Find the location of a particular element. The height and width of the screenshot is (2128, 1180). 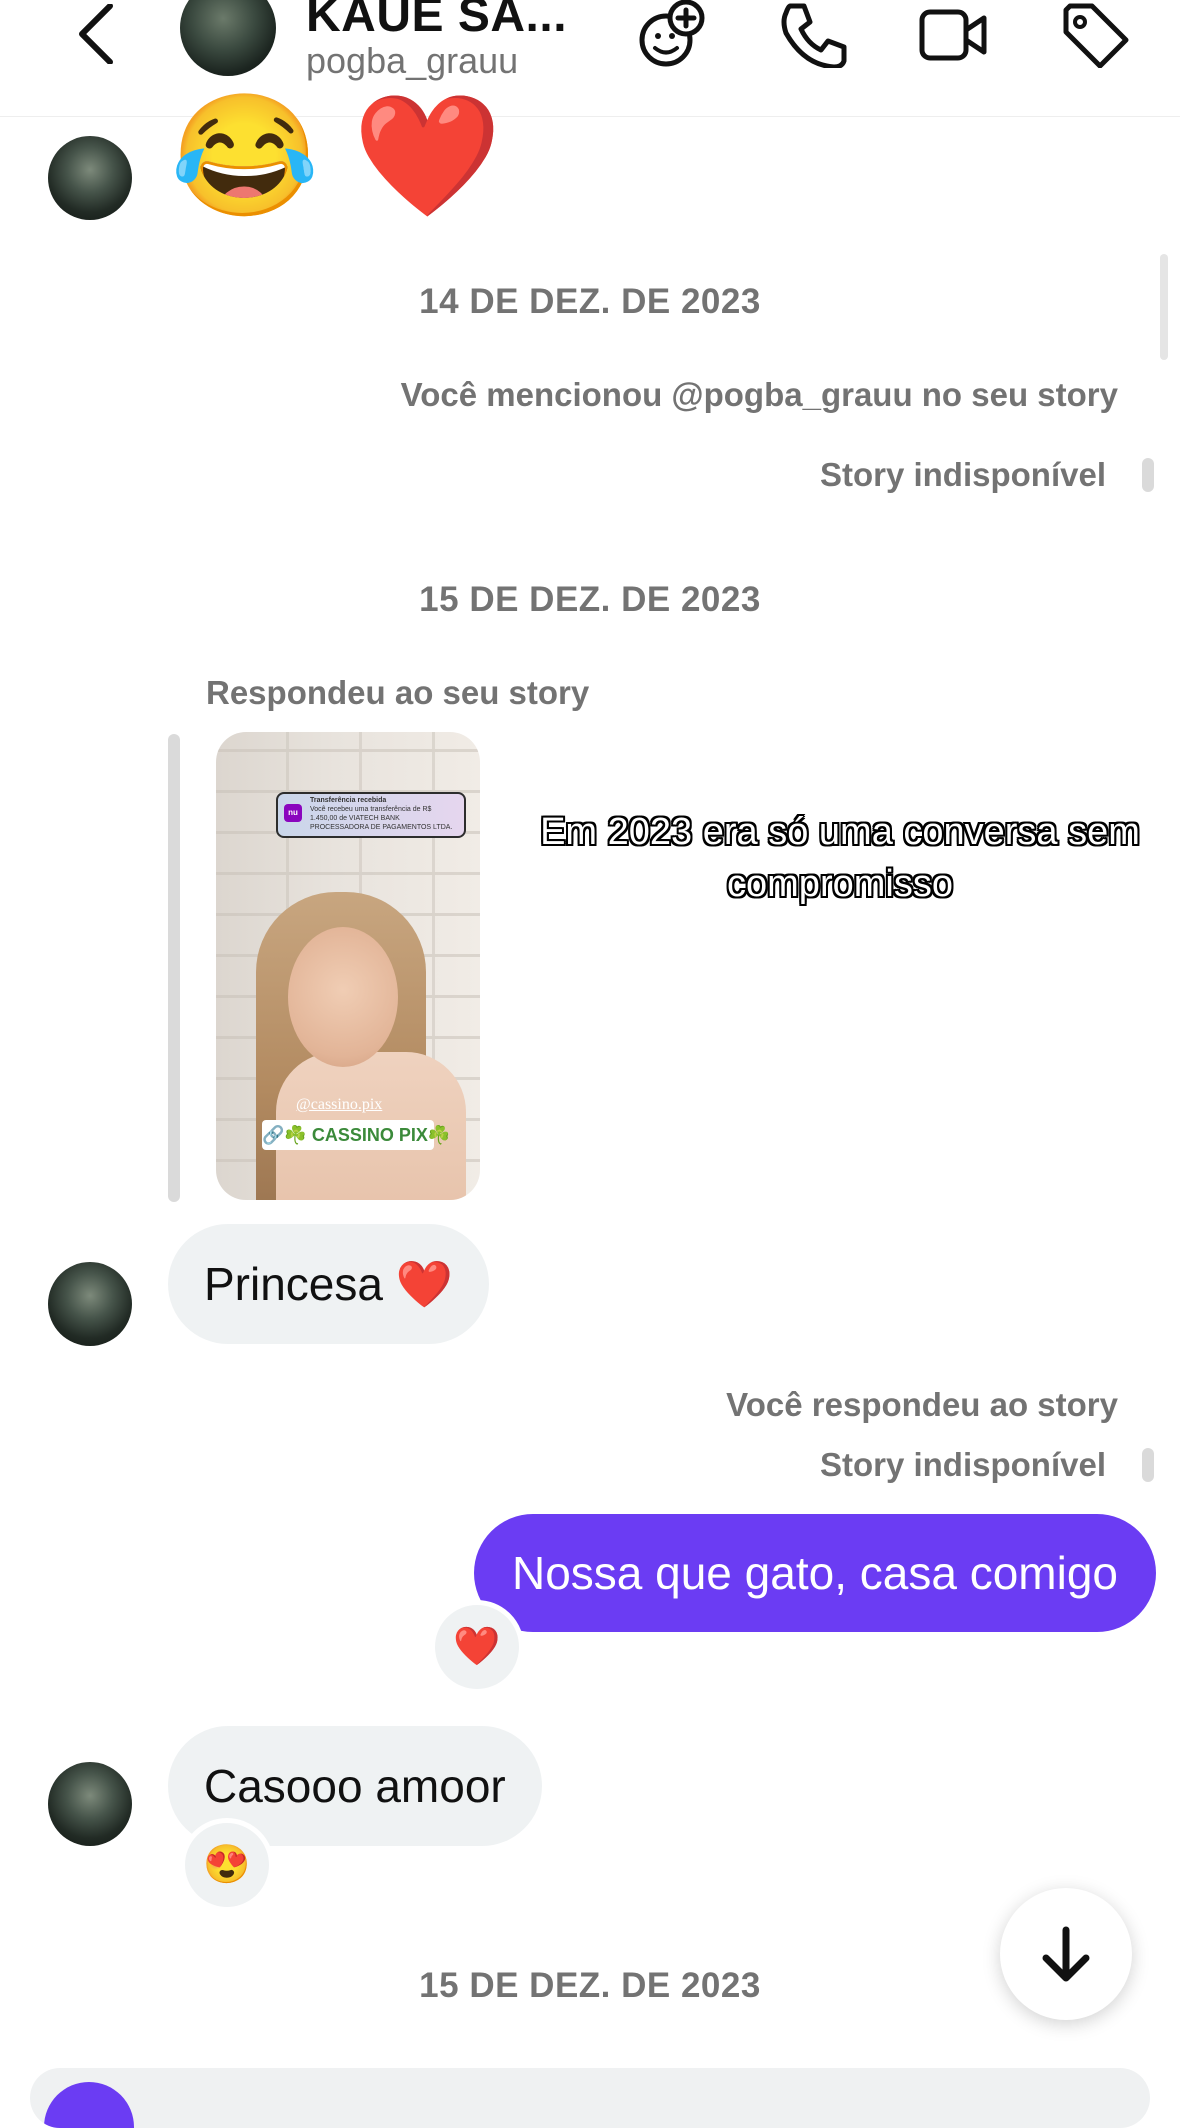

arrow-down-icon is located at coordinates (1066, 1954).